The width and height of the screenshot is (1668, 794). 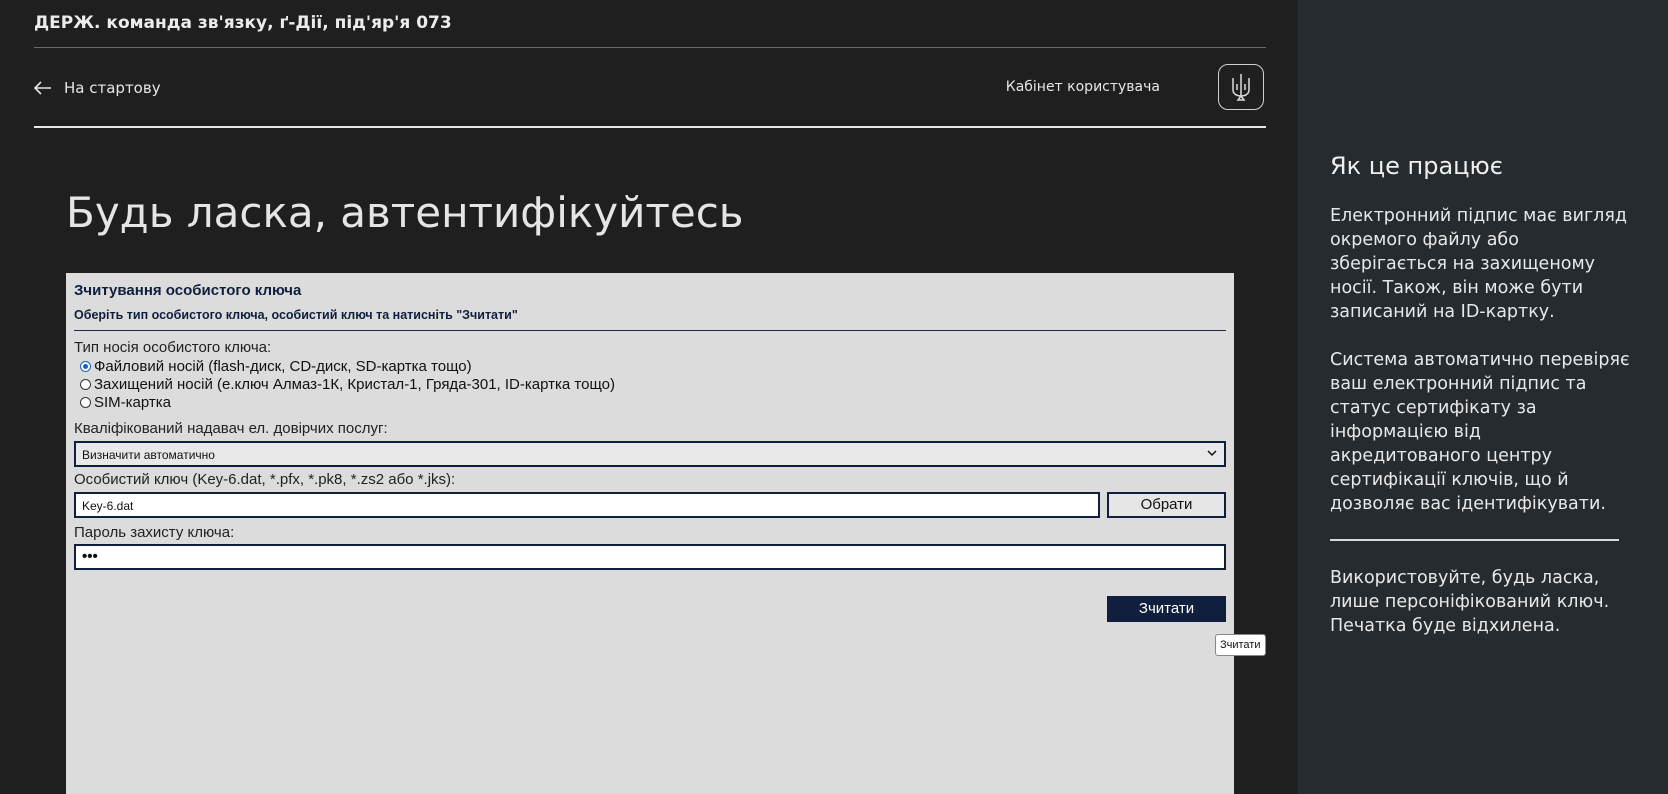 What do you see at coordinates (1416, 166) in the screenshot?
I see `how-it-works-title: Як це працює` at bounding box center [1416, 166].